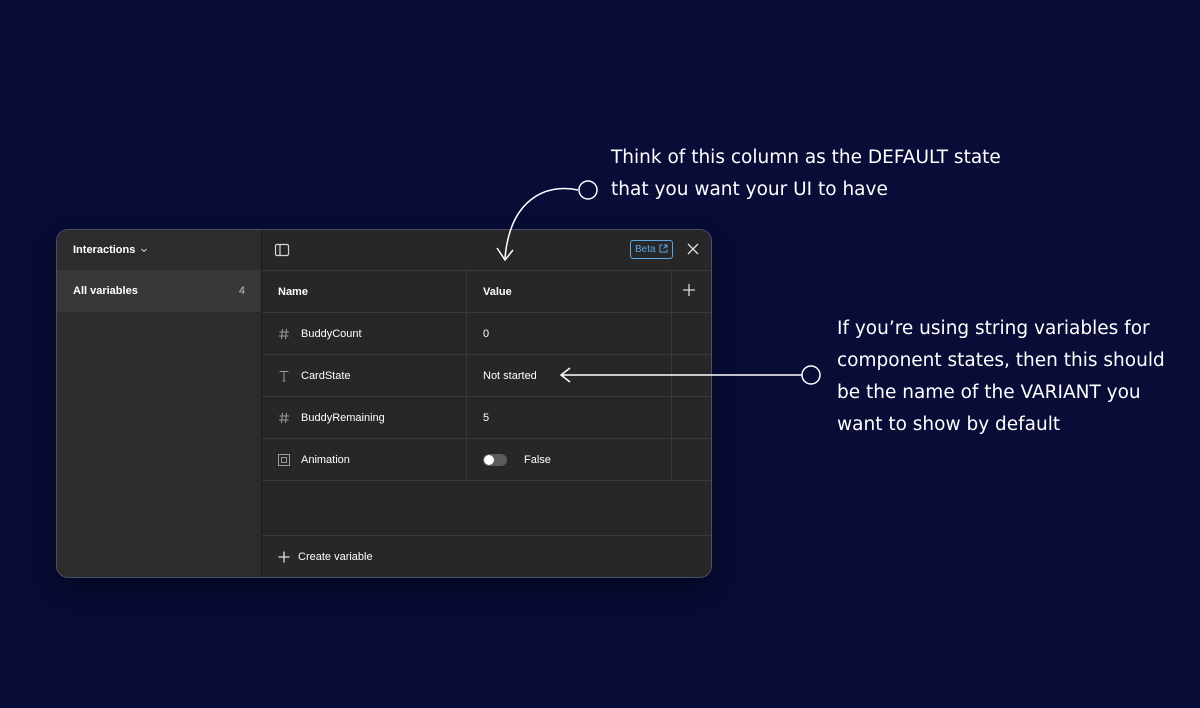 This screenshot has height=708, width=1200. What do you see at coordinates (547, 221) in the screenshot?
I see `curved-arrow-to-value-column` at bounding box center [547, 221].